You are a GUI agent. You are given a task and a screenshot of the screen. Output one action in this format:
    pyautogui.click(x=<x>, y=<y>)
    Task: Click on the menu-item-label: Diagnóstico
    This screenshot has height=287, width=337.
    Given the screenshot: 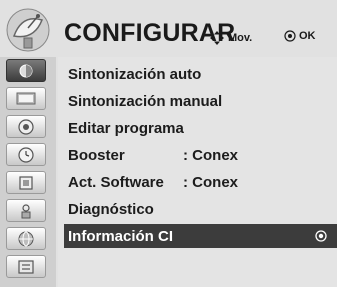 What is the action you would take?
    pyautogui.click(x=111, y=209)
    